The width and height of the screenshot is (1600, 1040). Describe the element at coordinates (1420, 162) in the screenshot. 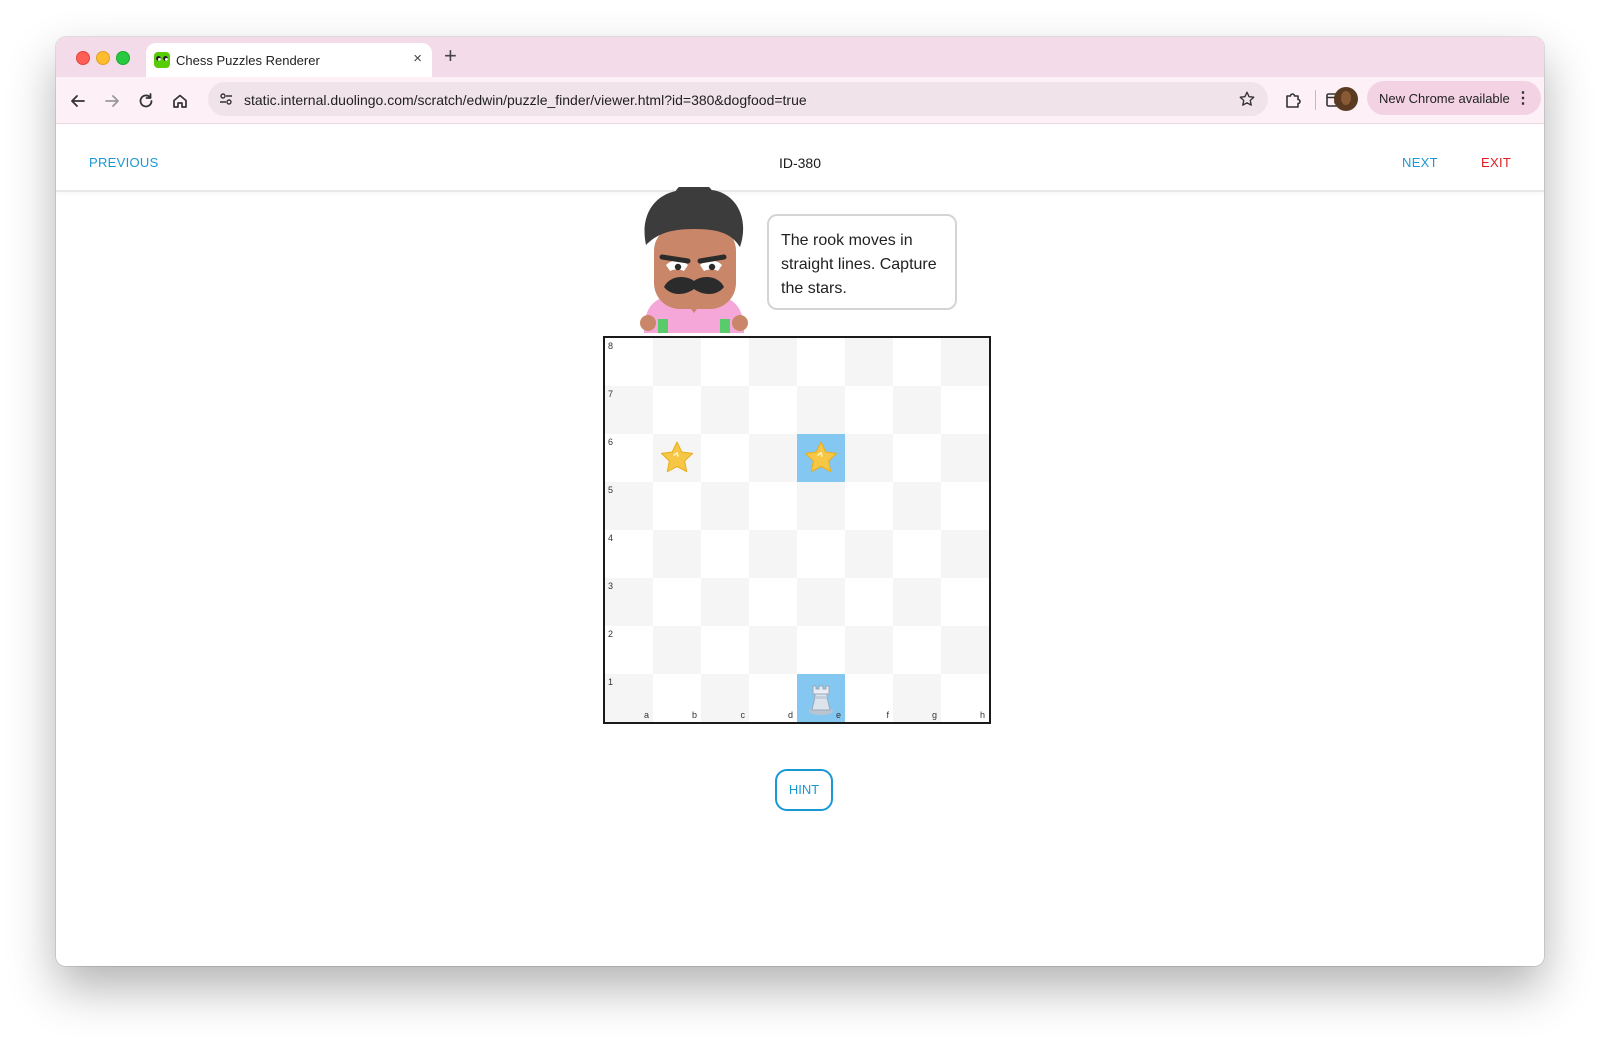

I see `next-link: NEXT` at that location.